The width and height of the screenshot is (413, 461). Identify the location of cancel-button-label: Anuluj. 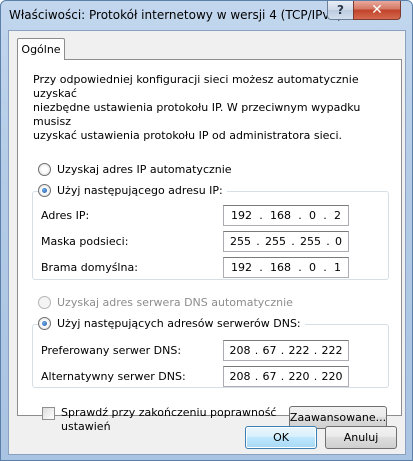
(361, 437).